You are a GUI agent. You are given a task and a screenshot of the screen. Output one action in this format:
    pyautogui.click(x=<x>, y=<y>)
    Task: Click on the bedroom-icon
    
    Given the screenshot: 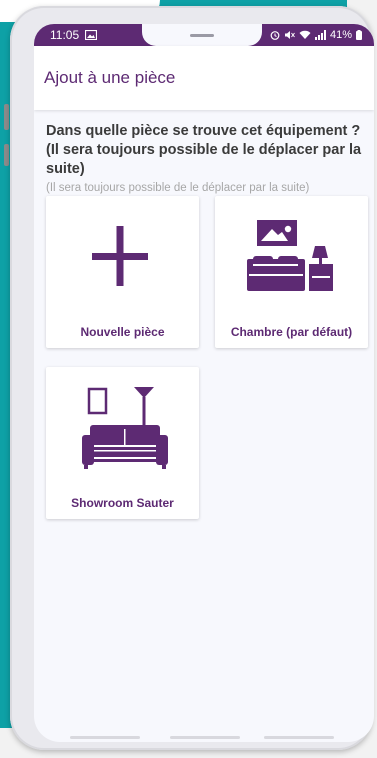 What is the action you would take?
    pyautogui.click(x=290, y=255)
    